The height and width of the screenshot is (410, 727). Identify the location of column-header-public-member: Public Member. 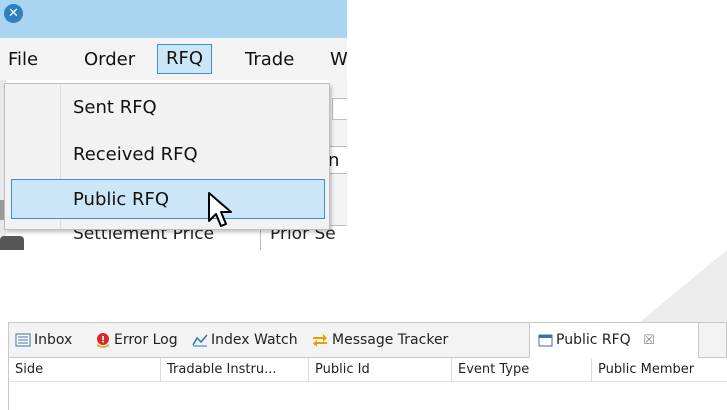
(659, 370).